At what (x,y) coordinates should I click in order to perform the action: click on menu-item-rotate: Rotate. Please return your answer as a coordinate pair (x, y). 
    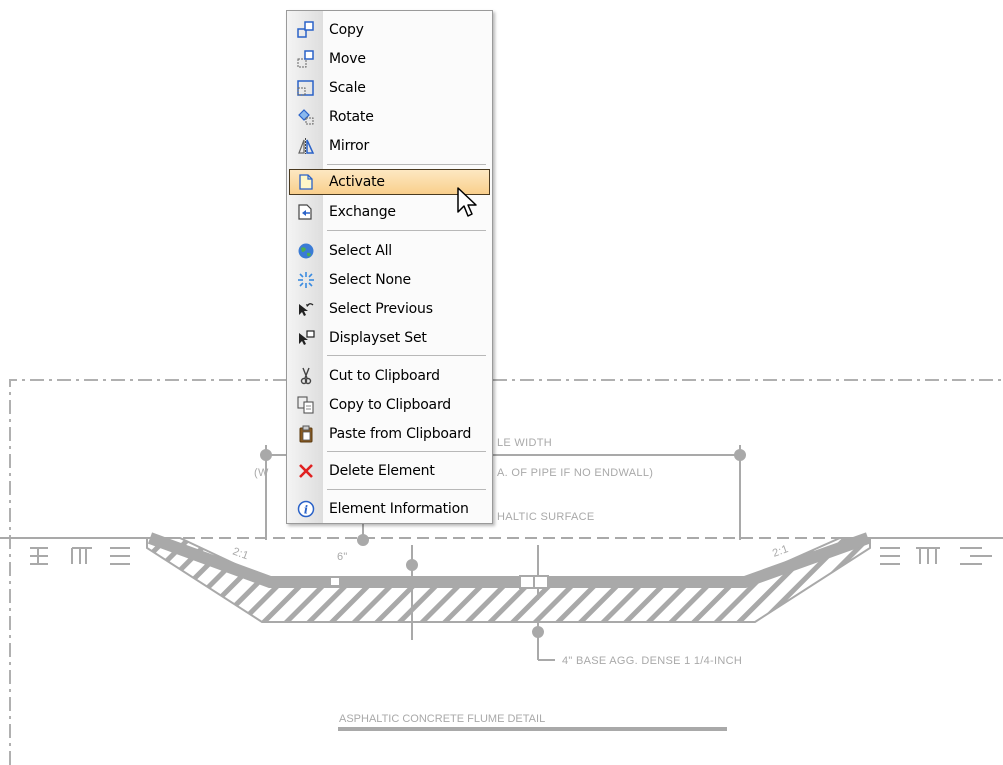
    Looking at the image, I should click on (389, 117).